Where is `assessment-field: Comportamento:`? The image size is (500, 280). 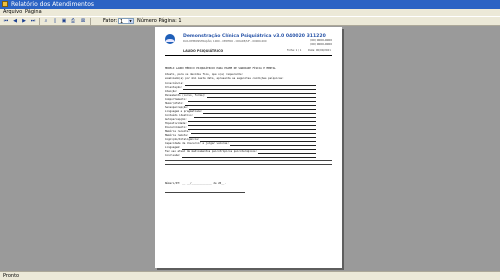
assessment-field: Comportamento: is located at coordinates (240, 100).